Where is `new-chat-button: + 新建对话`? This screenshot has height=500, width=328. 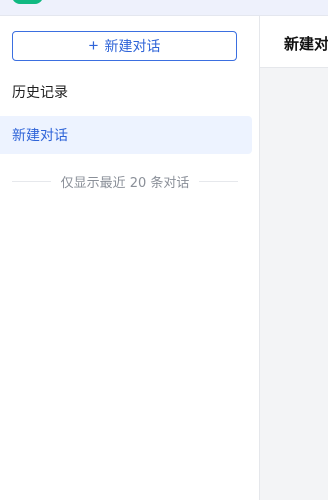 new-chat-button: + 新建对话 is located at coordinates (124, 46).